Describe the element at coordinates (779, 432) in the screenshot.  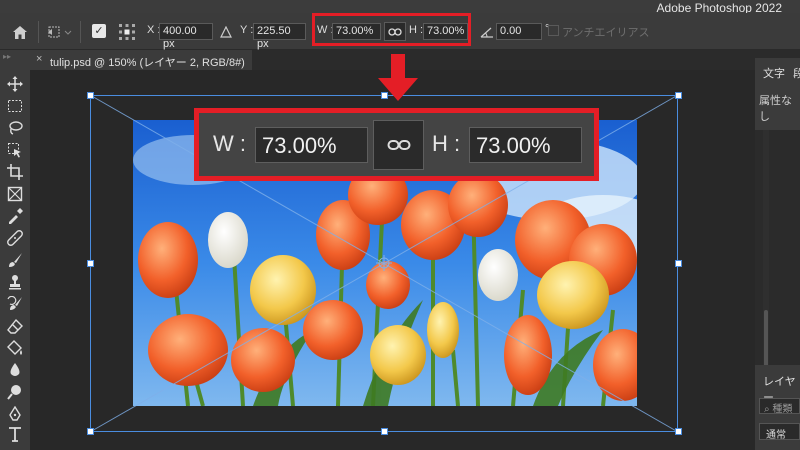
I see `blend-mode-select: 通常` at that location.